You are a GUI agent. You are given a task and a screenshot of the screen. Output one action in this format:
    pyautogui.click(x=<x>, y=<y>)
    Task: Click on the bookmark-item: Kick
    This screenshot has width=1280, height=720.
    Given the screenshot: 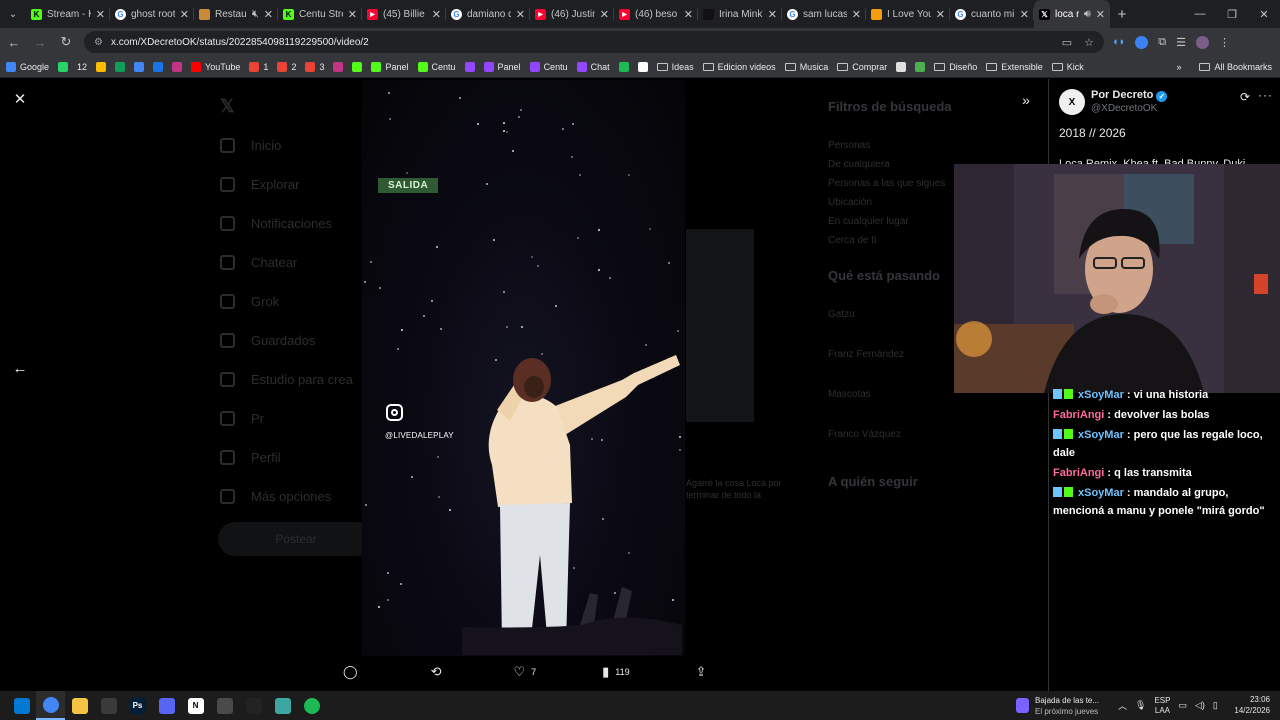 What is the action you would take?
    pyautogui.click(x=1067, y=67)
    